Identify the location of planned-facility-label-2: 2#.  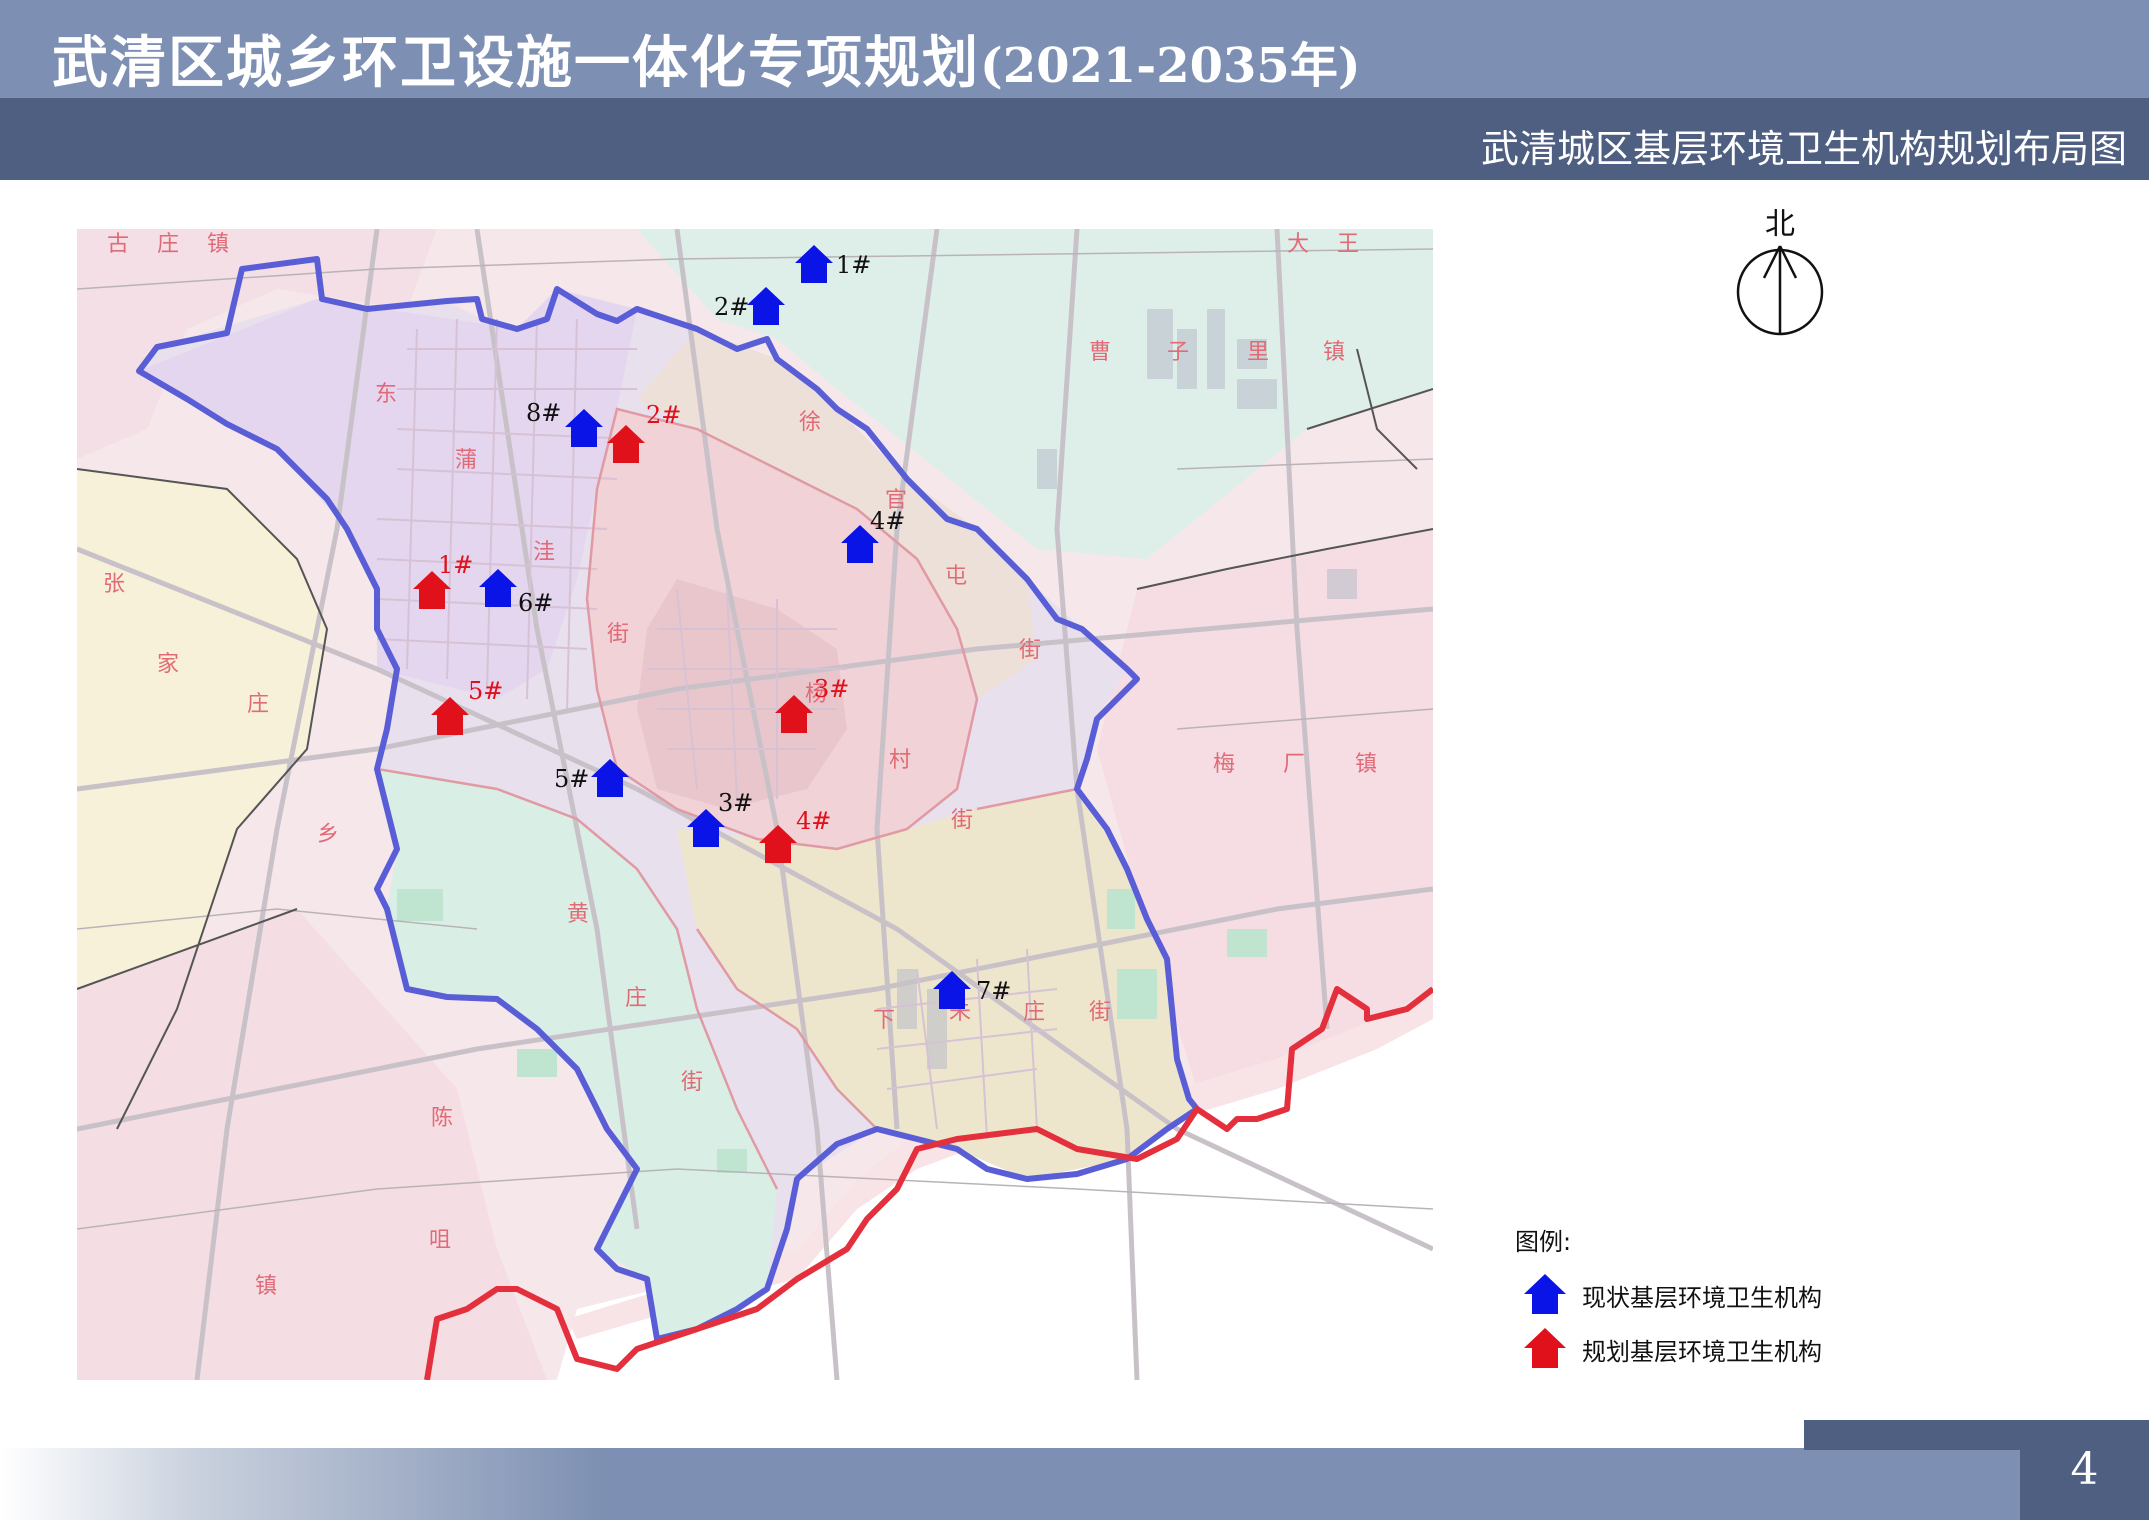
(663, 415).